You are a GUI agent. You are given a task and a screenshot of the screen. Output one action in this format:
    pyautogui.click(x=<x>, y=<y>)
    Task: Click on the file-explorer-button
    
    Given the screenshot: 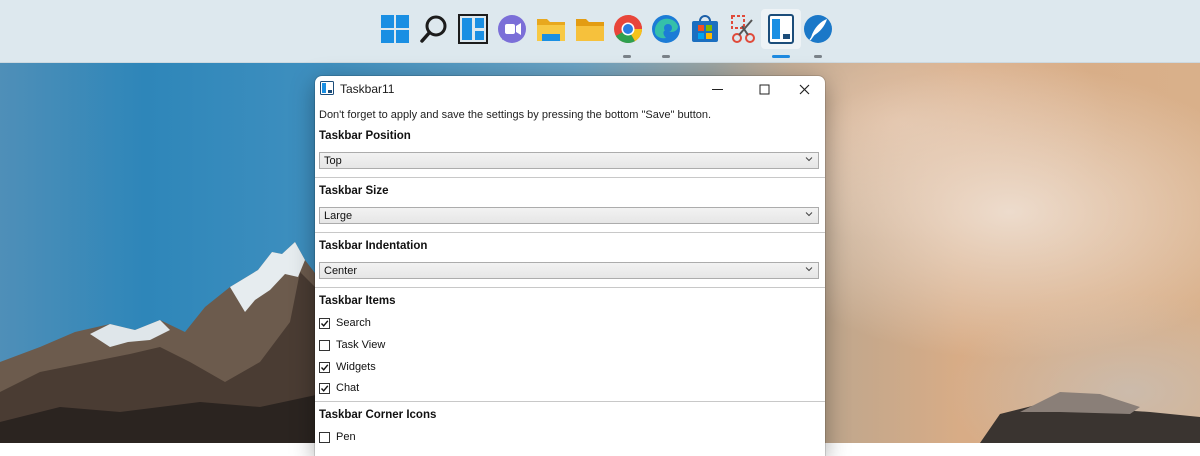 What is the action you would take?
    pyautogui.click(x=551, y=29)
    